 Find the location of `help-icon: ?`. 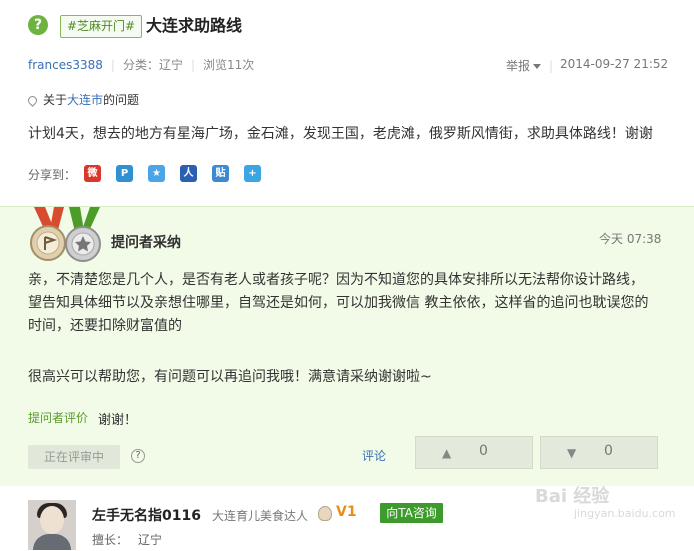

help-icon: ? is located at coordinates (138, 456).